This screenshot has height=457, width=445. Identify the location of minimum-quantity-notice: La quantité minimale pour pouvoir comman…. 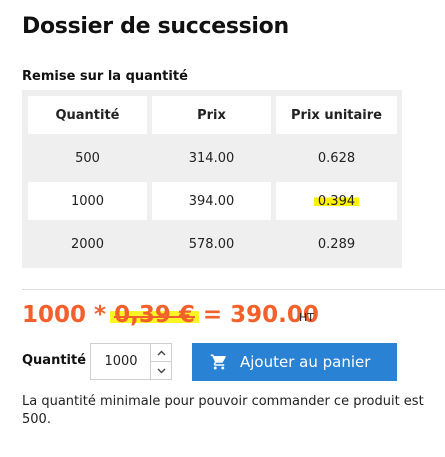
(223, 410).